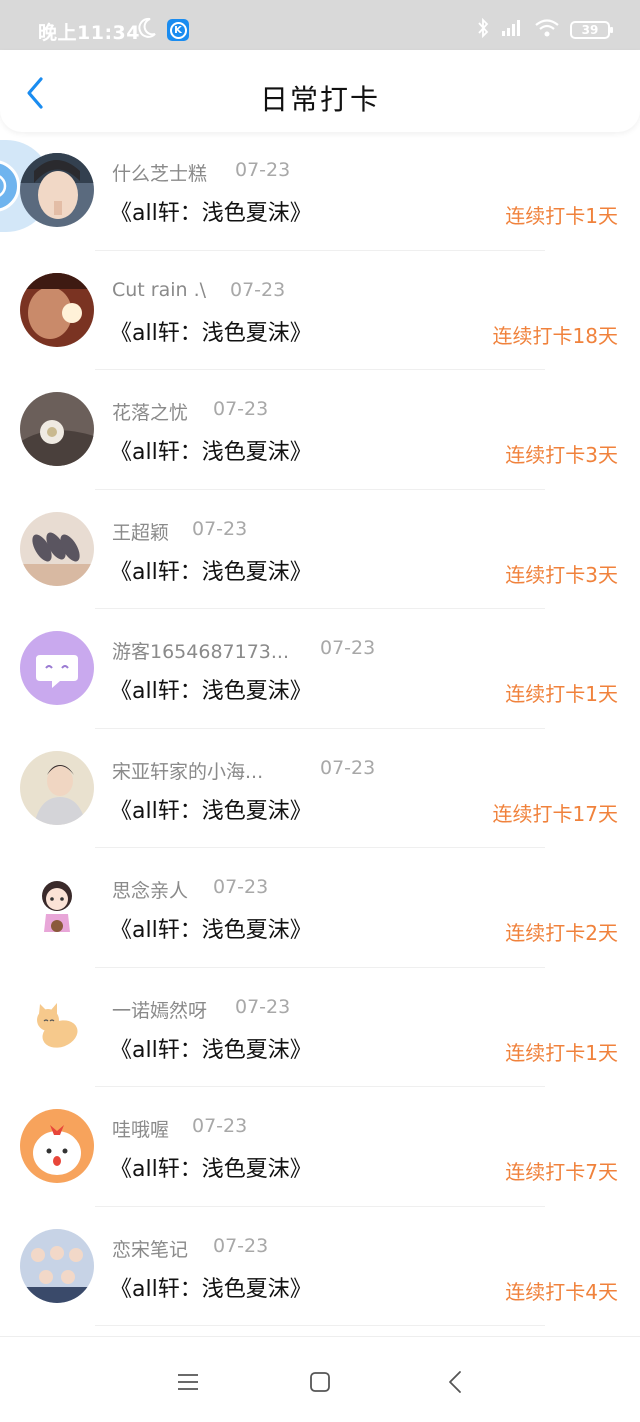 The height and width of the screenshot is (1422, 640). I want to click on streak-count: 连续打卡18天, so click(555, 335).